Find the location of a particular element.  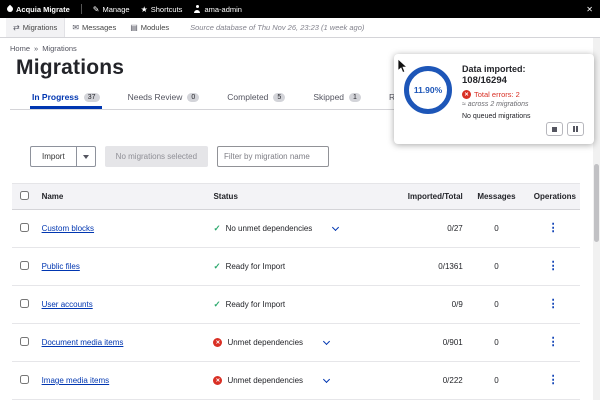

row-status-text: No unmet dependencies is located at coordinates (269, 228).